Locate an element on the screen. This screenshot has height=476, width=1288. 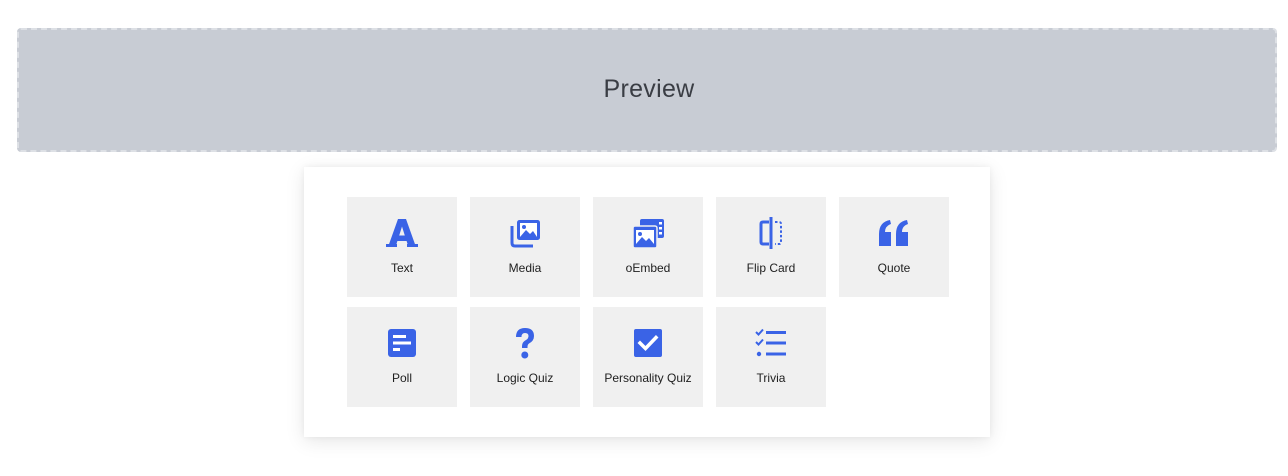
block-label: oEmbed is located at coordinates (648, 268).